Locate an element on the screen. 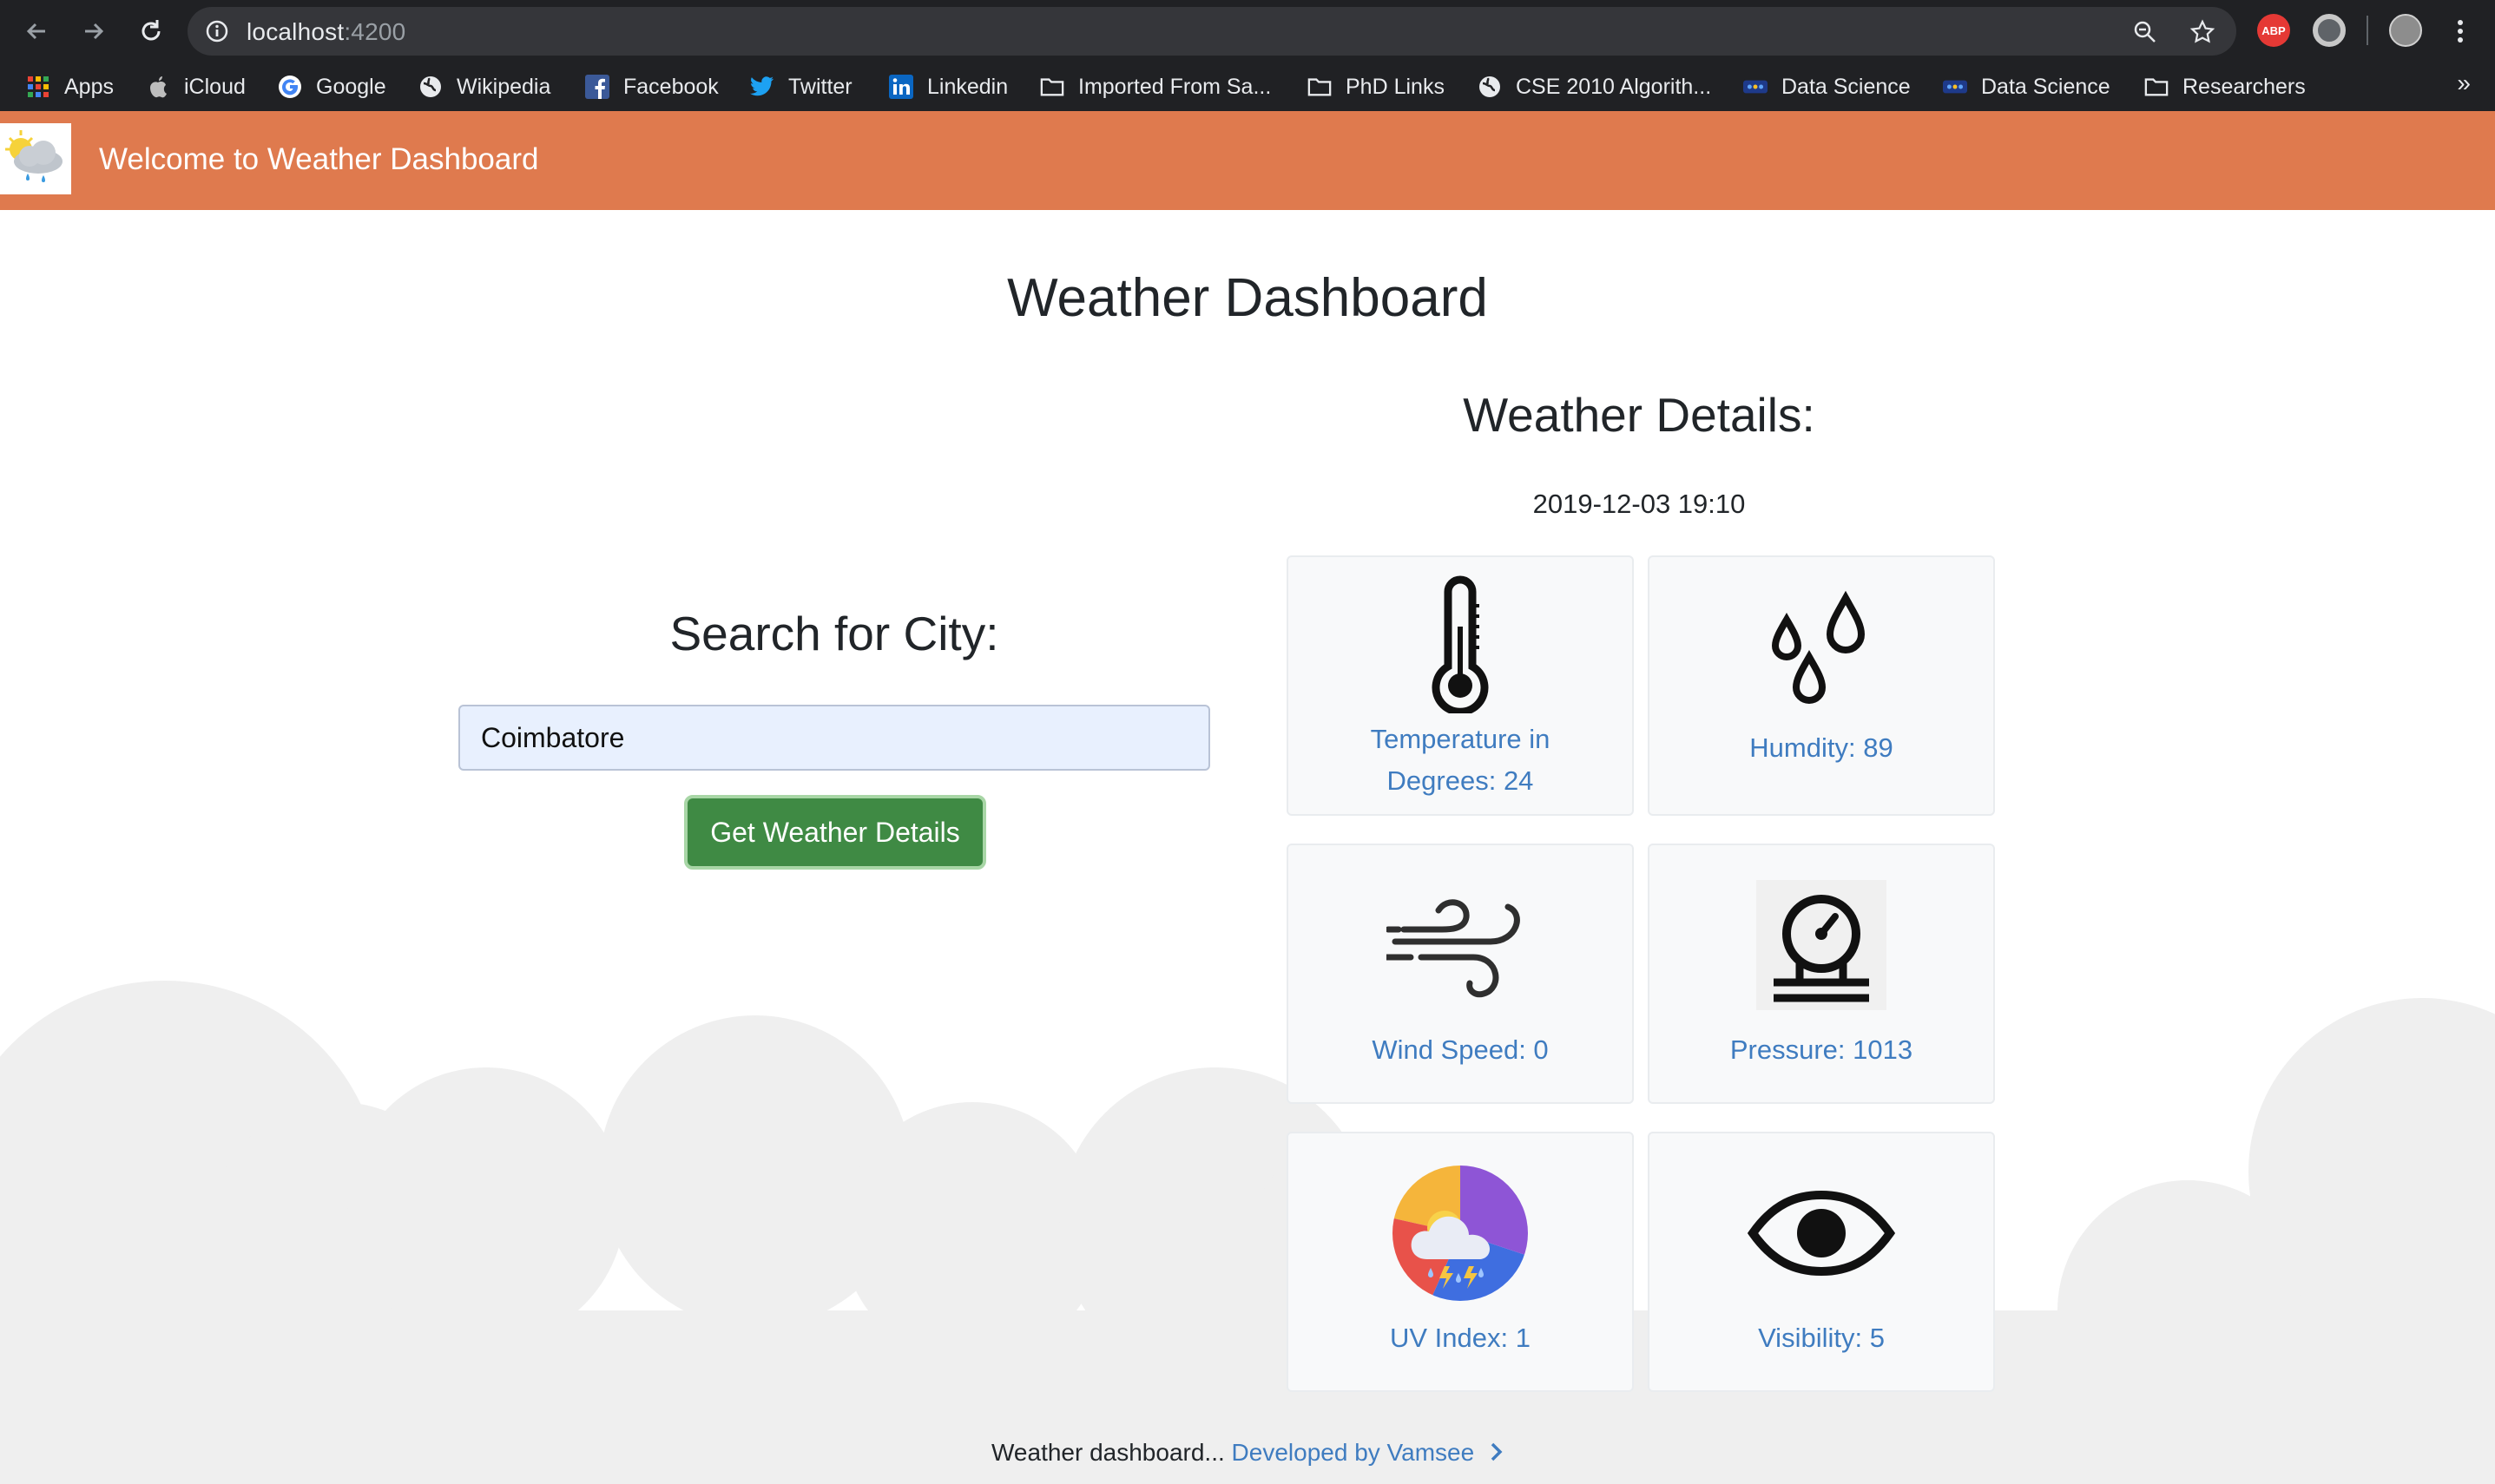 The image size is (2495, 1484). uv-weather-icon is located at coordinates (1460, 1233).